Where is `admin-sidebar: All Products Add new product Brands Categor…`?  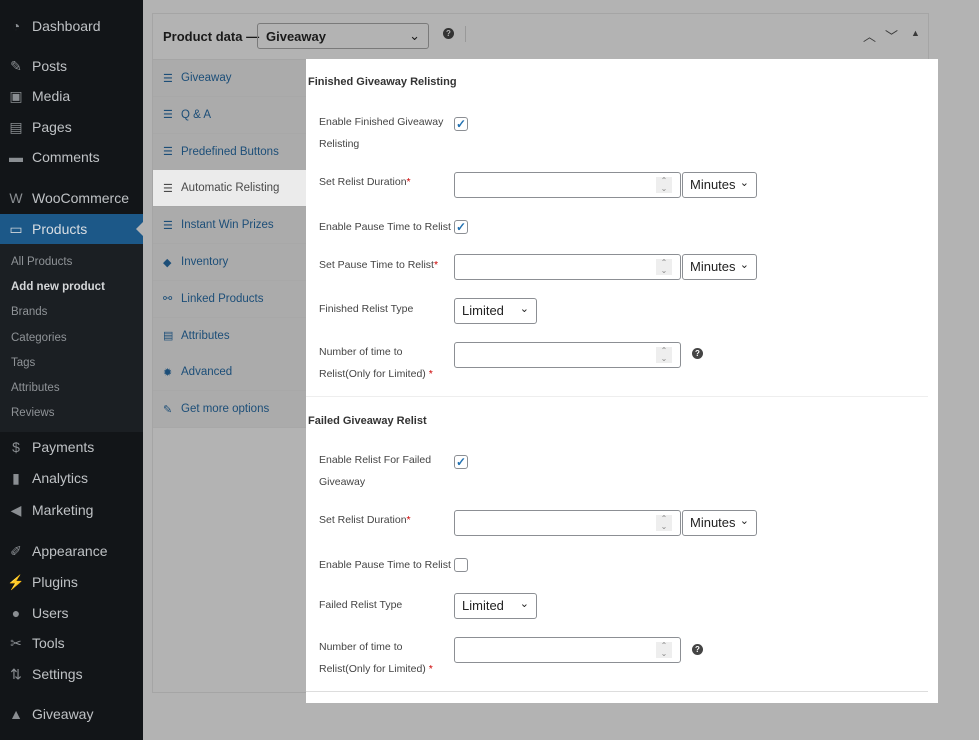 admin-sidebar: All Products Add new product Brands Categor… is located at coordinates (71, 370).